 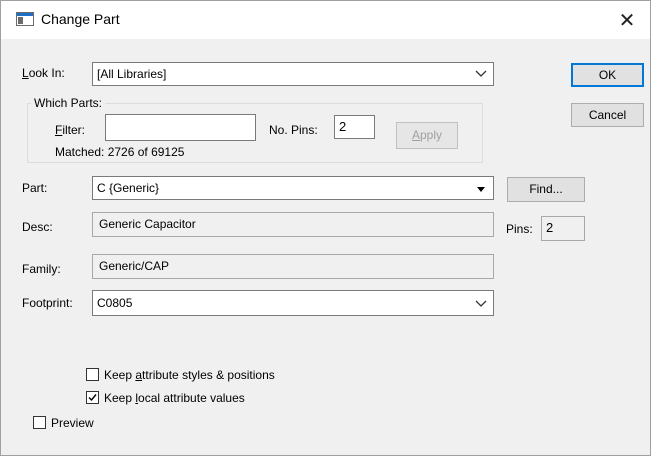 I want to click on footprint-label: Footprint:, so click(x=47, y=303).